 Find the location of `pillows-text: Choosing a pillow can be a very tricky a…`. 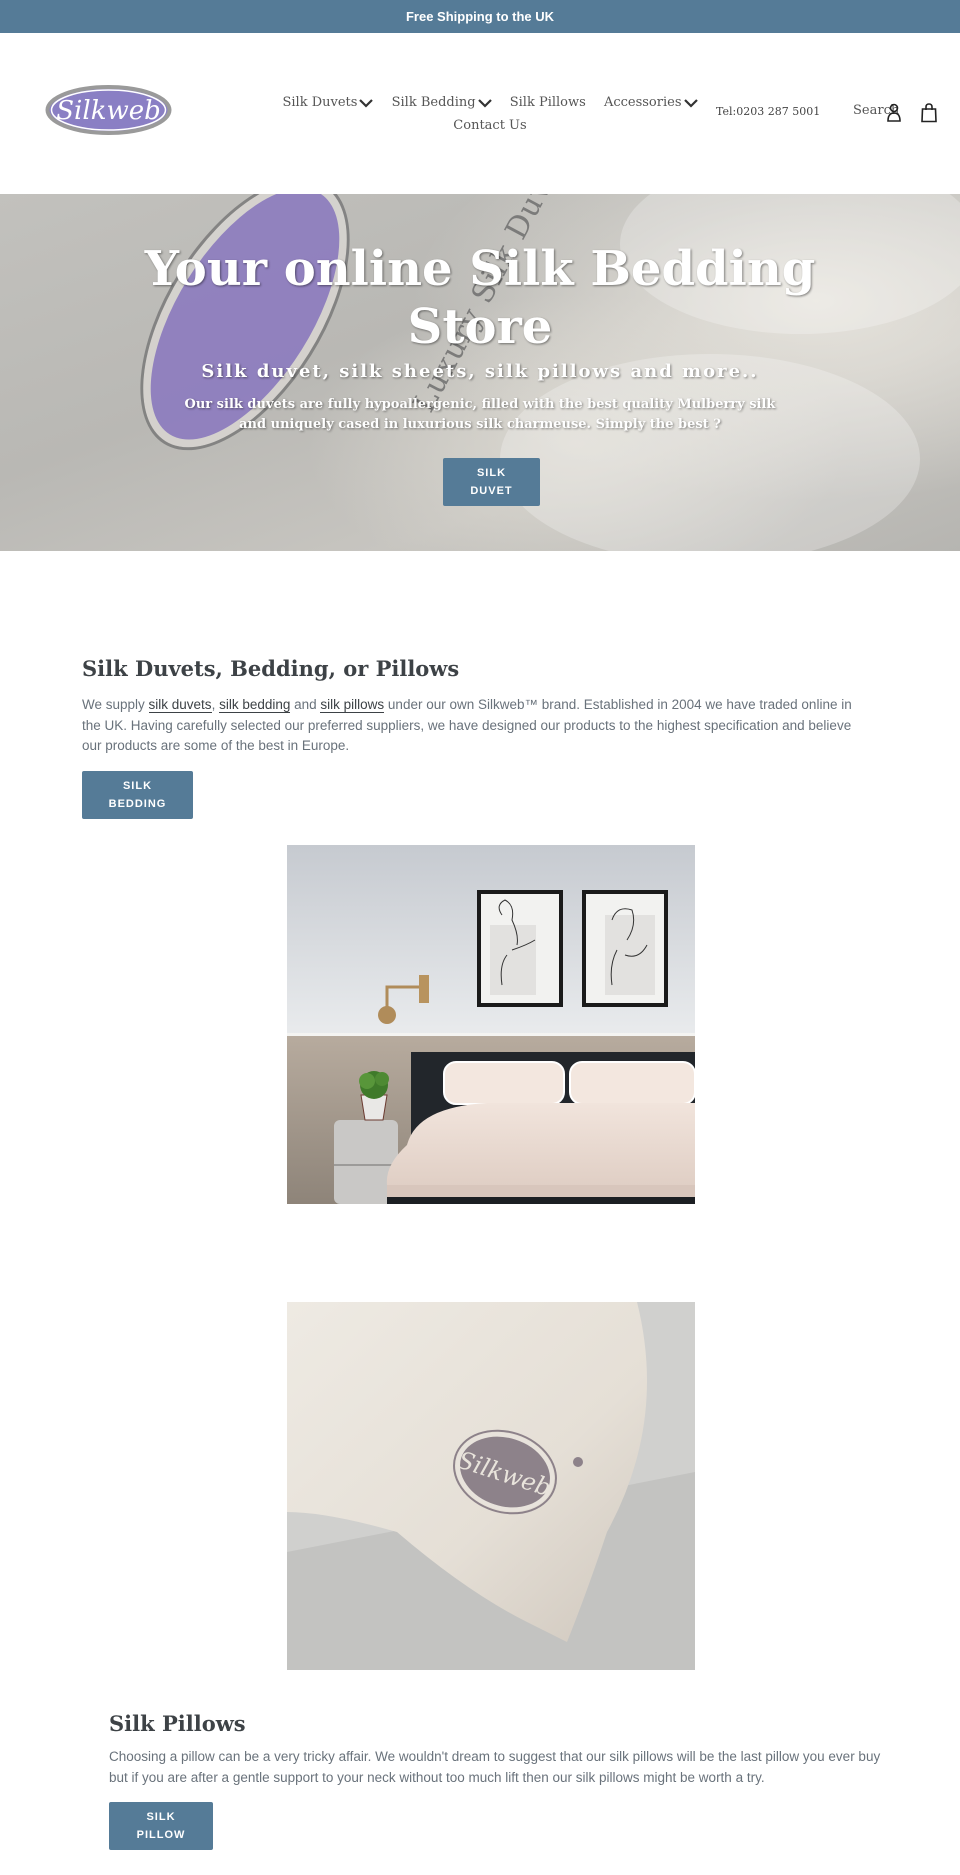

pillows-text: Choosing a pillow can be a very tricky a… is located at coordinates (495, 1767).